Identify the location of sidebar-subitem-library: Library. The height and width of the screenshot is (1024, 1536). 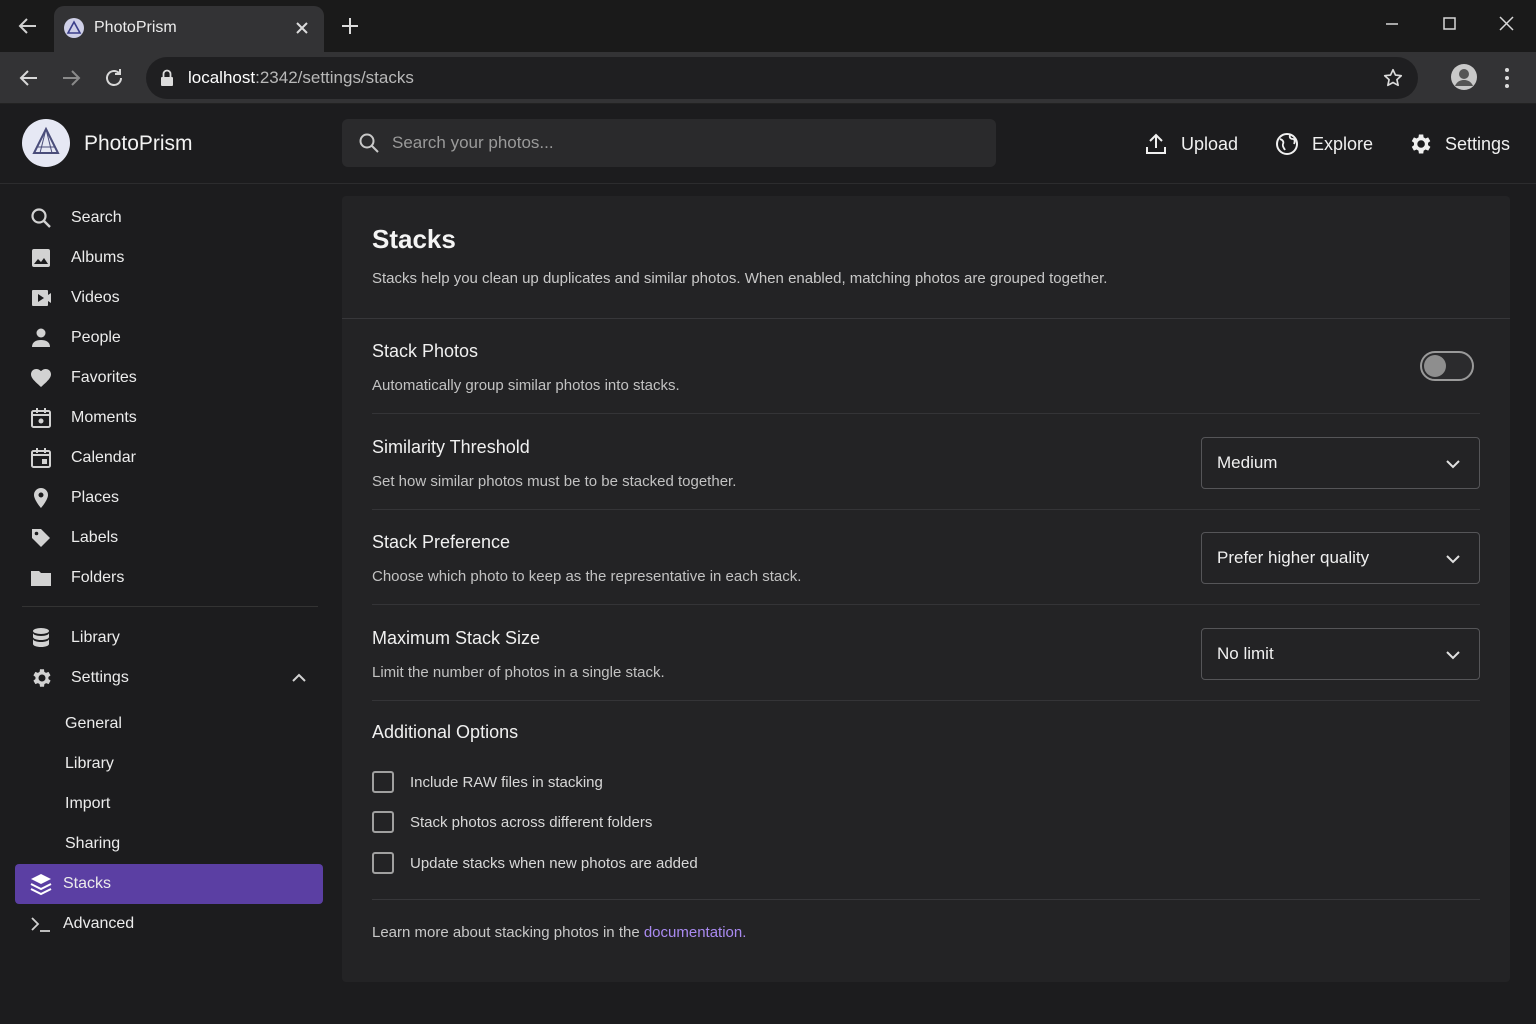
(169, 764).